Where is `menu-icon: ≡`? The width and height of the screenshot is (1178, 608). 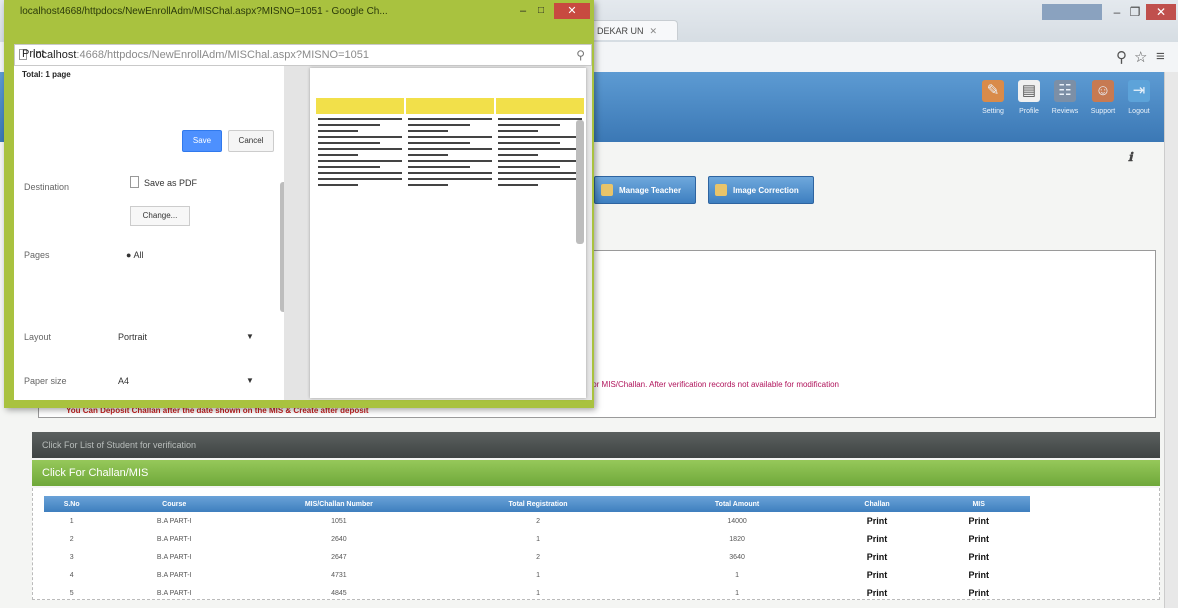
menu-icon: ≡ is located at coordinates (1160, 56).